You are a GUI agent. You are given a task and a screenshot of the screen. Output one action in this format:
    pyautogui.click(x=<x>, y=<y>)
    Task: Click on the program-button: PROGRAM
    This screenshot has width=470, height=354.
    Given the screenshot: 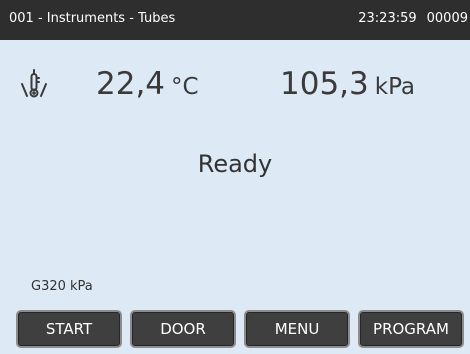 What is the action you would take?
    pyautogui.click(x=411, y=329)
    